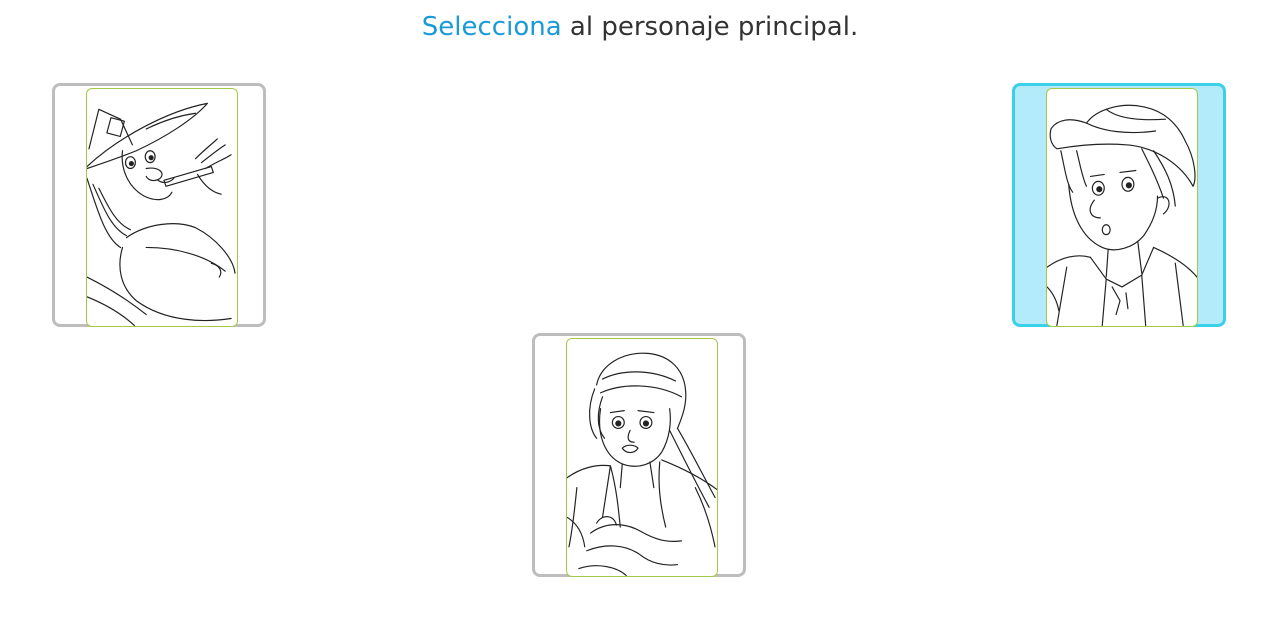 The height and width of the screenshot is (638, 1280). I want to click on instruction-text: Selecciona al personaje principal., so click(640, 27).